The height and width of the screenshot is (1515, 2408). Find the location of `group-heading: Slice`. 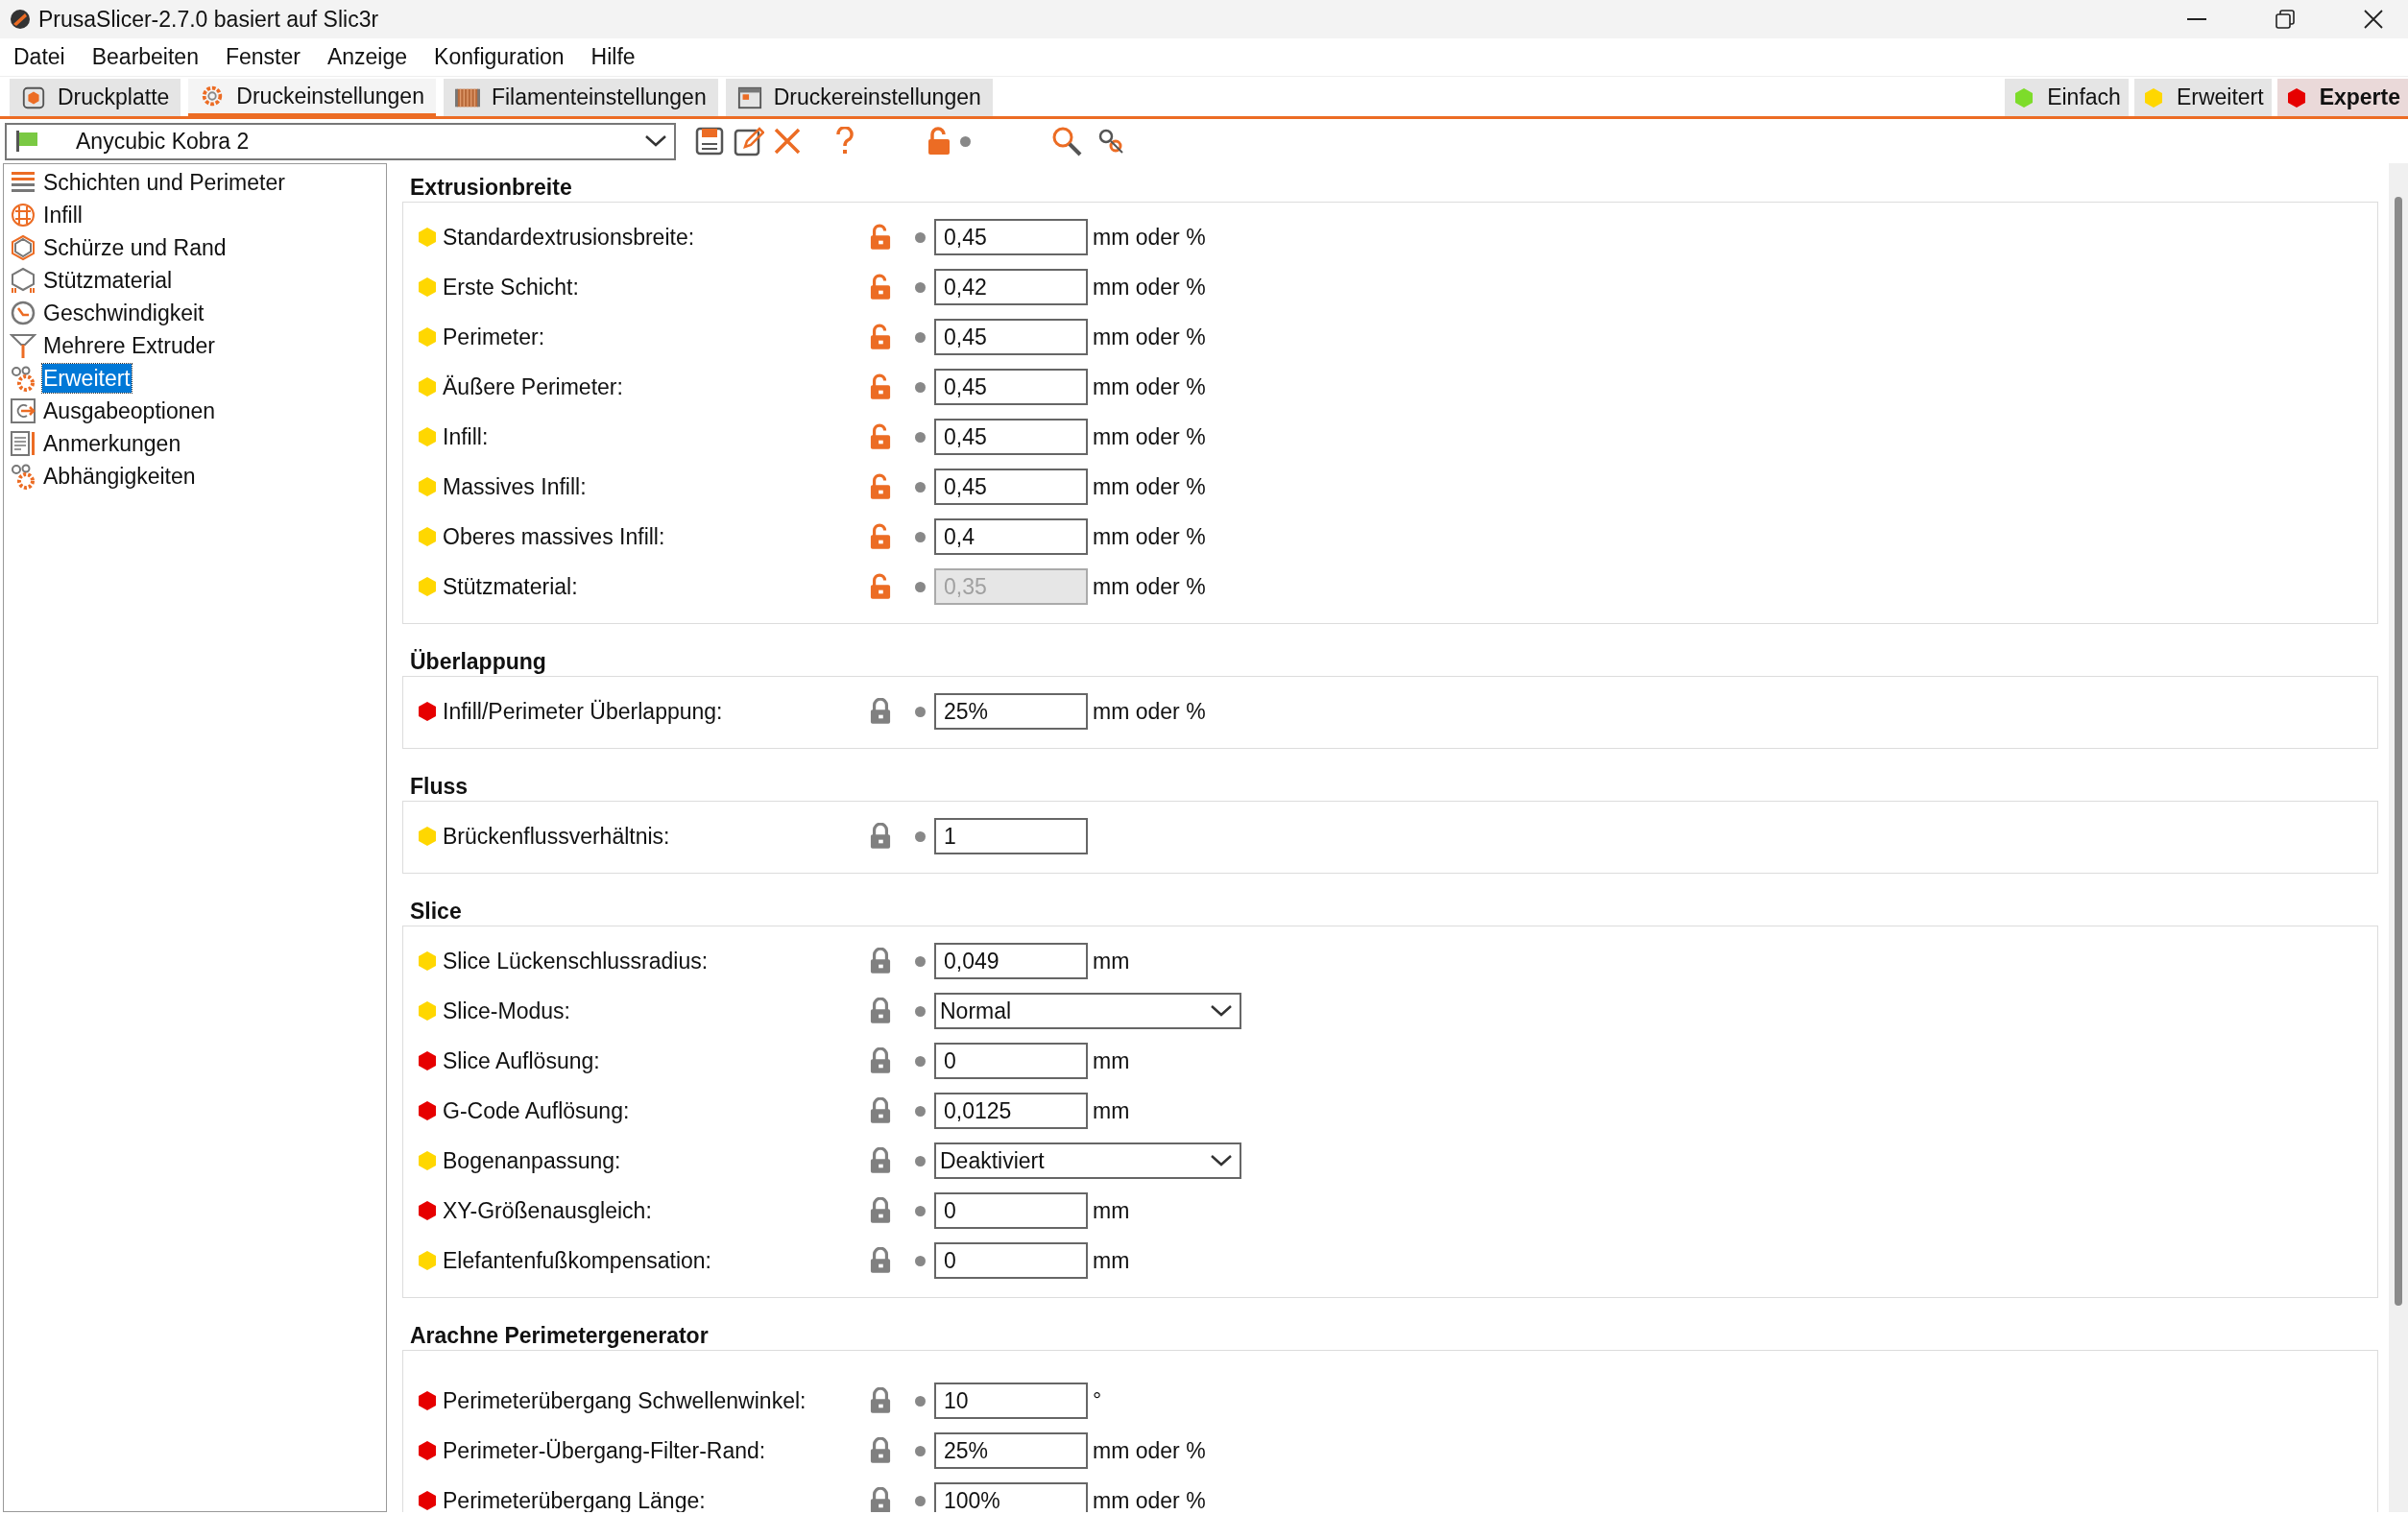

group-heading: Slice is located at coordinates (435, 912).